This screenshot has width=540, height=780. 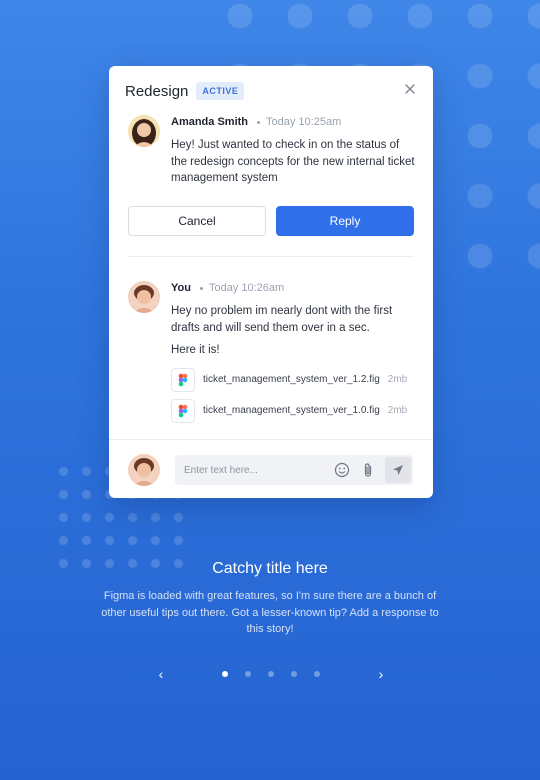 I want to click on previous-button: ‹, so click(x=161, y=674).